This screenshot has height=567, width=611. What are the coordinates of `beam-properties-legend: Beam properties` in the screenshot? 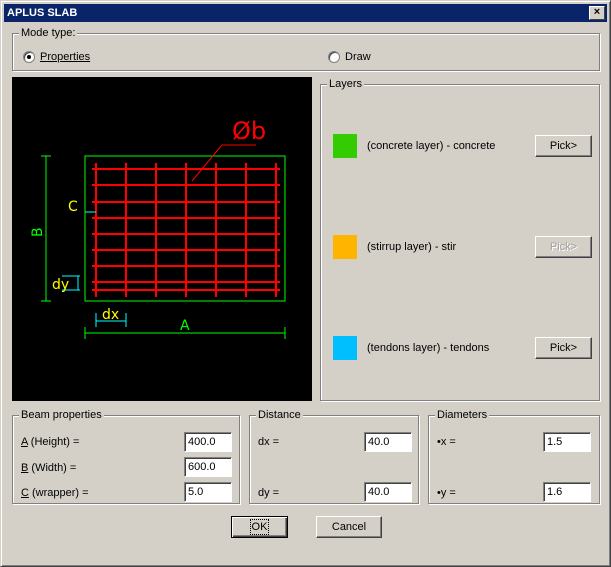 It's located at (61, 415).